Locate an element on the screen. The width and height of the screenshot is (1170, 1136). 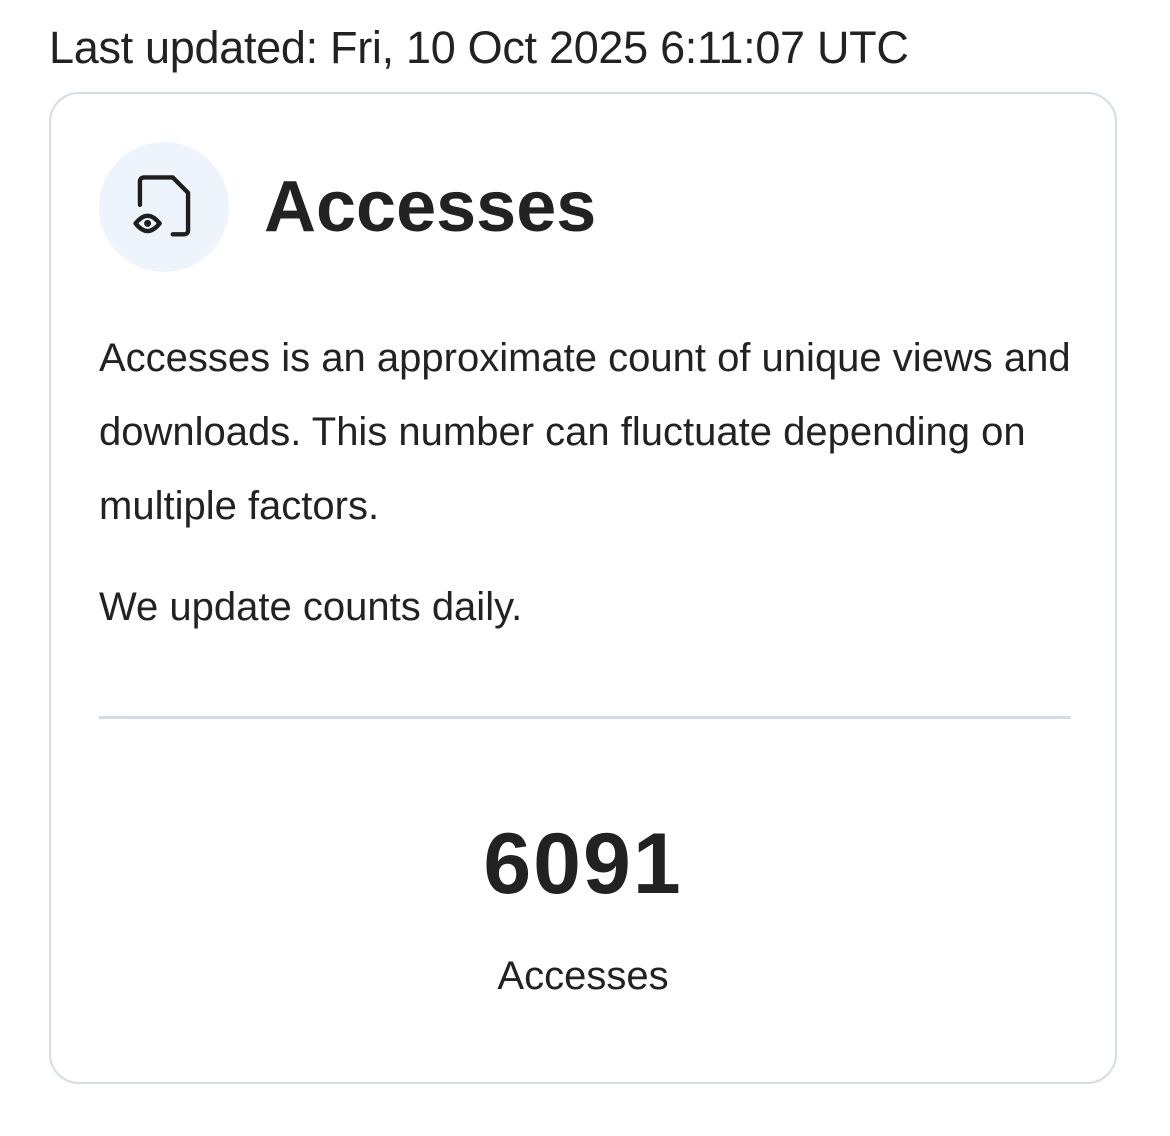
card-title: Accesses is located at coordinates (430, 207).